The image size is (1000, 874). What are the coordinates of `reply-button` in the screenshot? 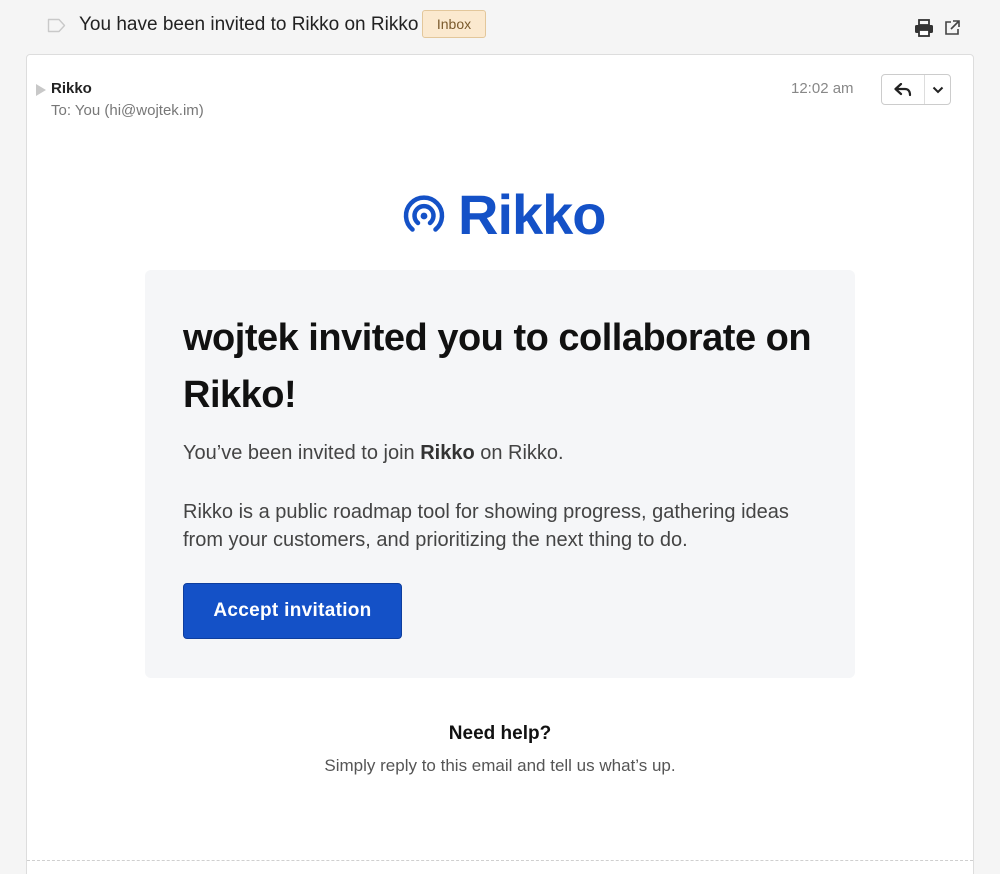 It's located at (903, 89).